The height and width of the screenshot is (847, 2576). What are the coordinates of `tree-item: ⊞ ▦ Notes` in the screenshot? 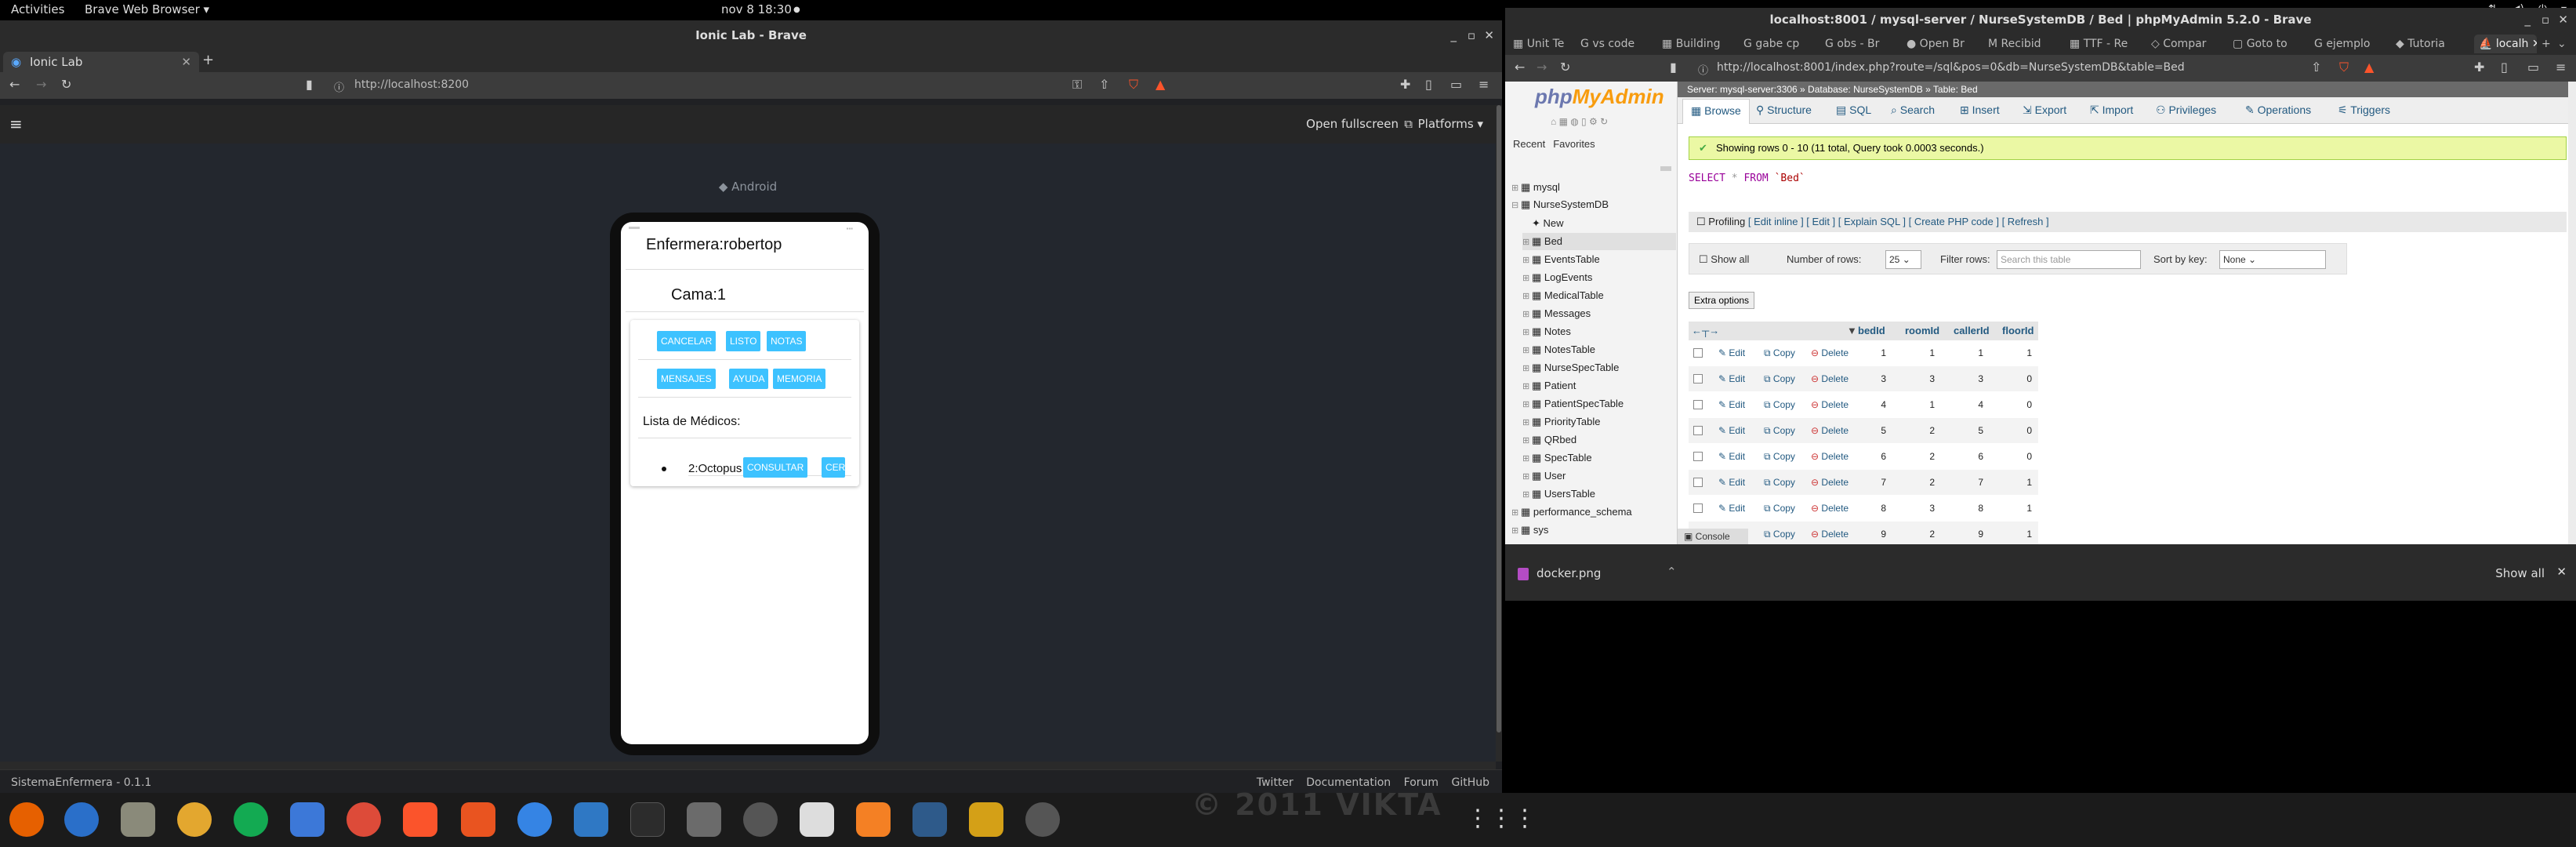 It's located at (1546, 331).